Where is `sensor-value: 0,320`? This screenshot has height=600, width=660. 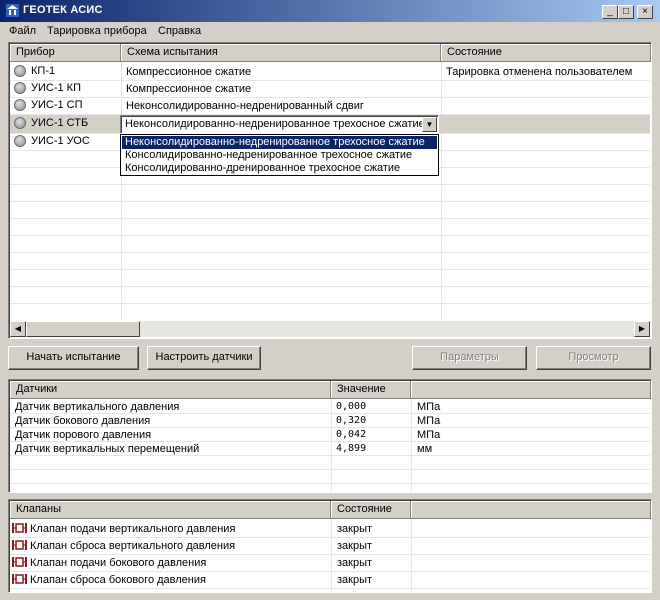 sensor-value: 0,320 is located at coordinates (351, 420).